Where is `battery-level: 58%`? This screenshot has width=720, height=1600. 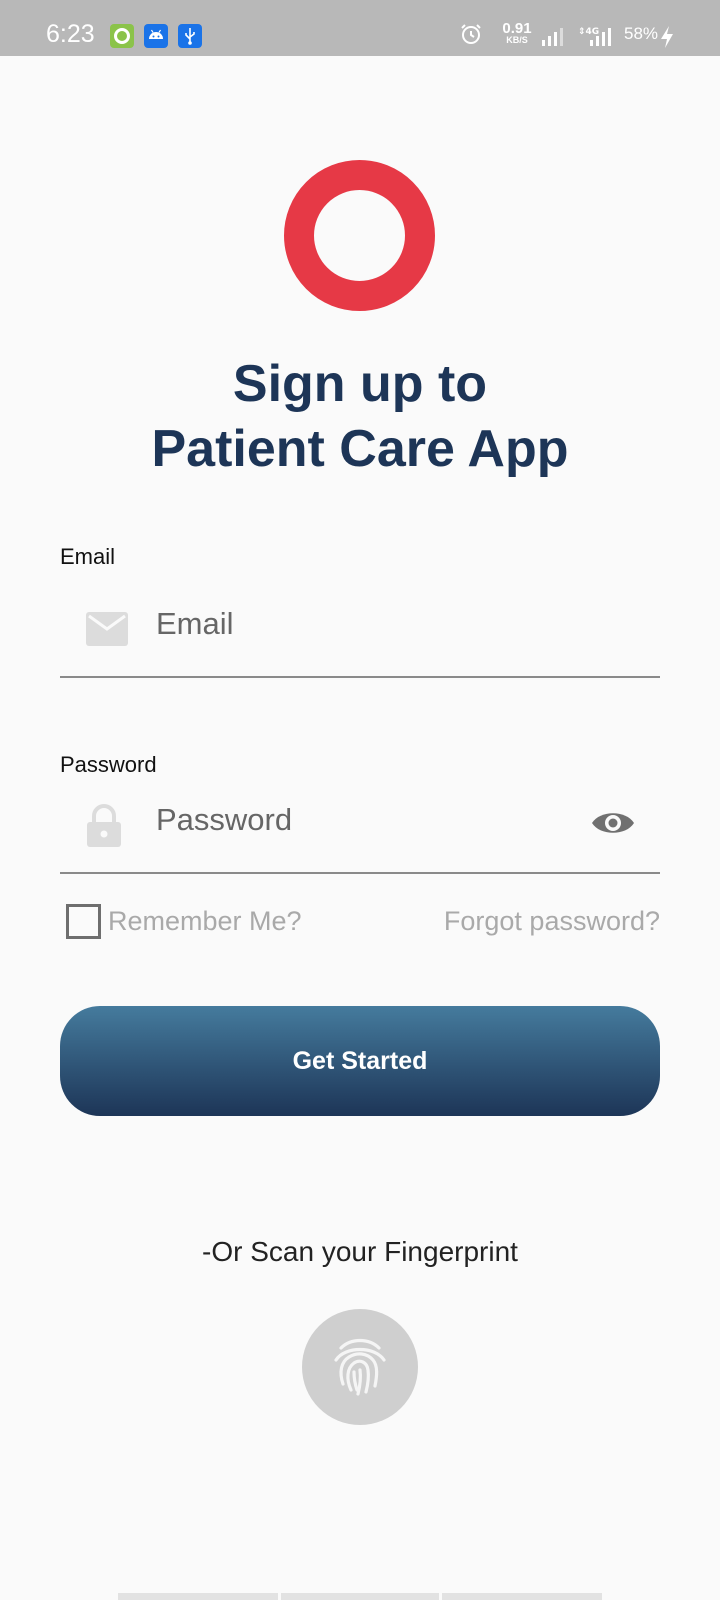
battery-level: 58% is located at coordinates (641, 33).